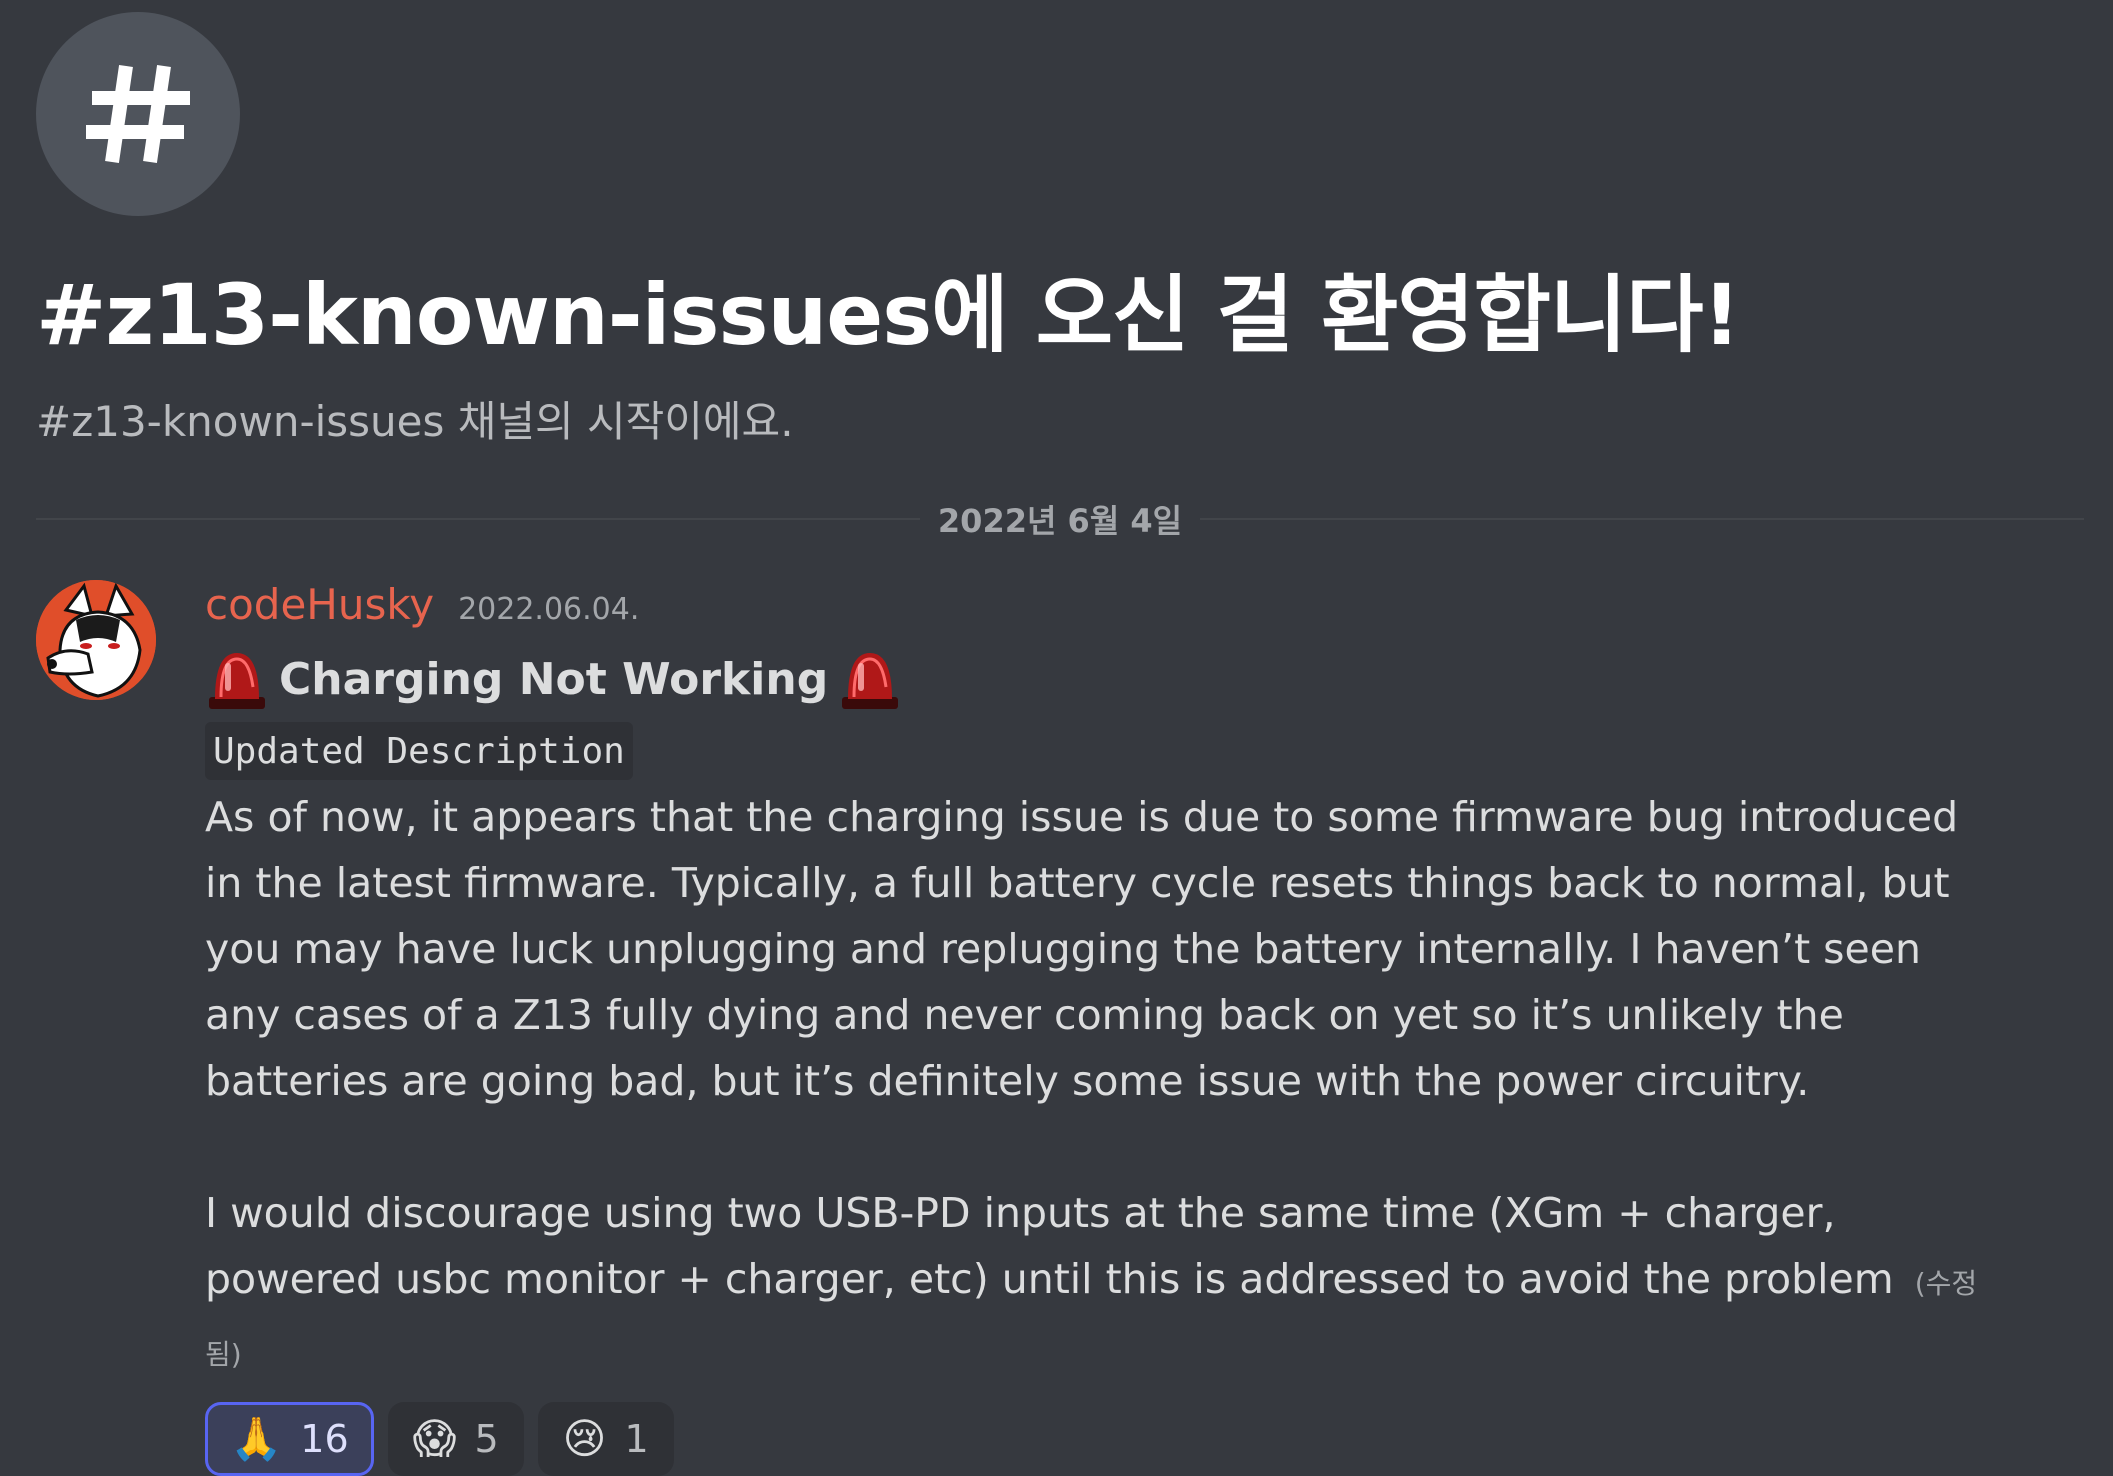 The width and height of the screenshot is (2113, 1476). I want to click on date-divider: 2022년 6월 4일, so click(1060, 519).